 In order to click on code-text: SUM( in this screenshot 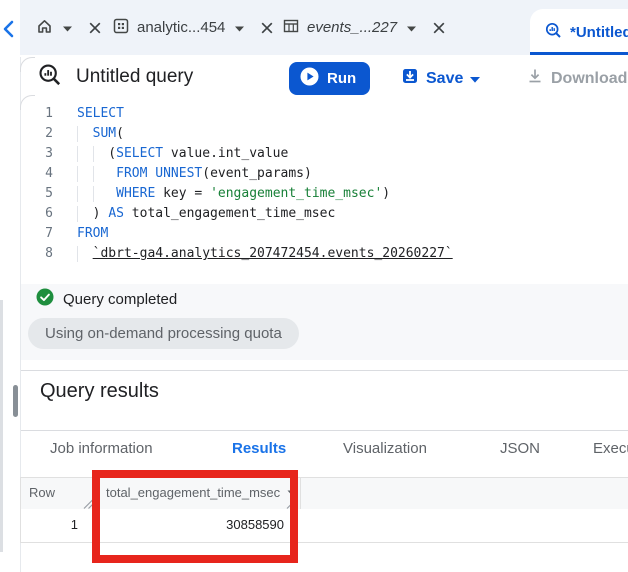, I will do `click(100, 134)`.